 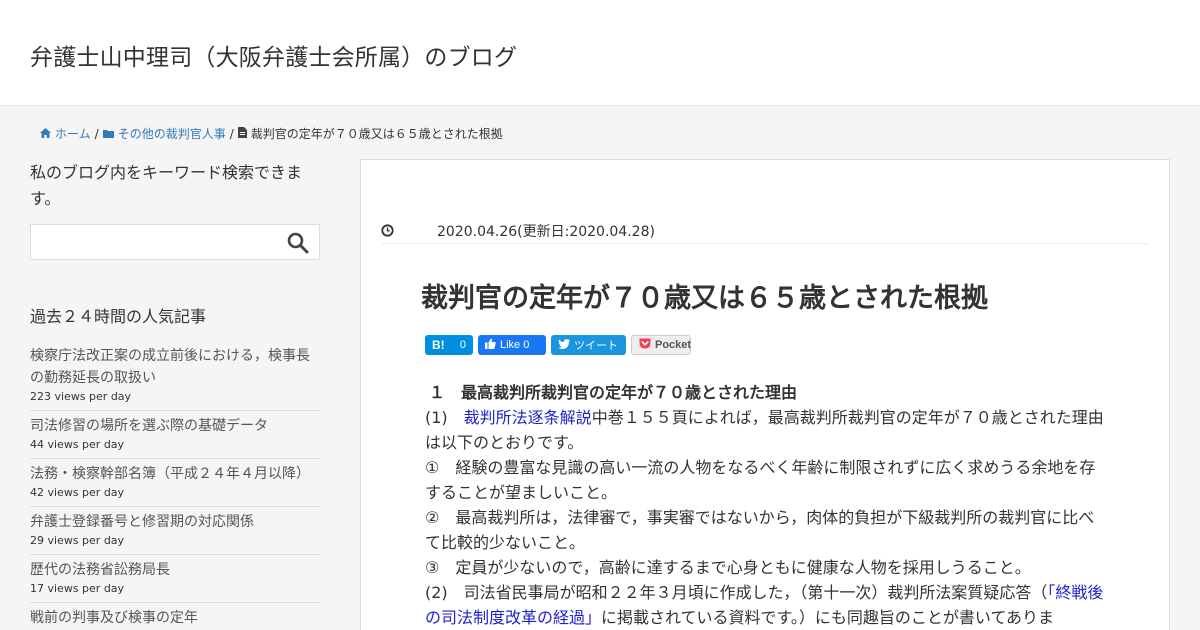 I want to click on popular-item-views: 17 views per day, so click(x=77, y=588).